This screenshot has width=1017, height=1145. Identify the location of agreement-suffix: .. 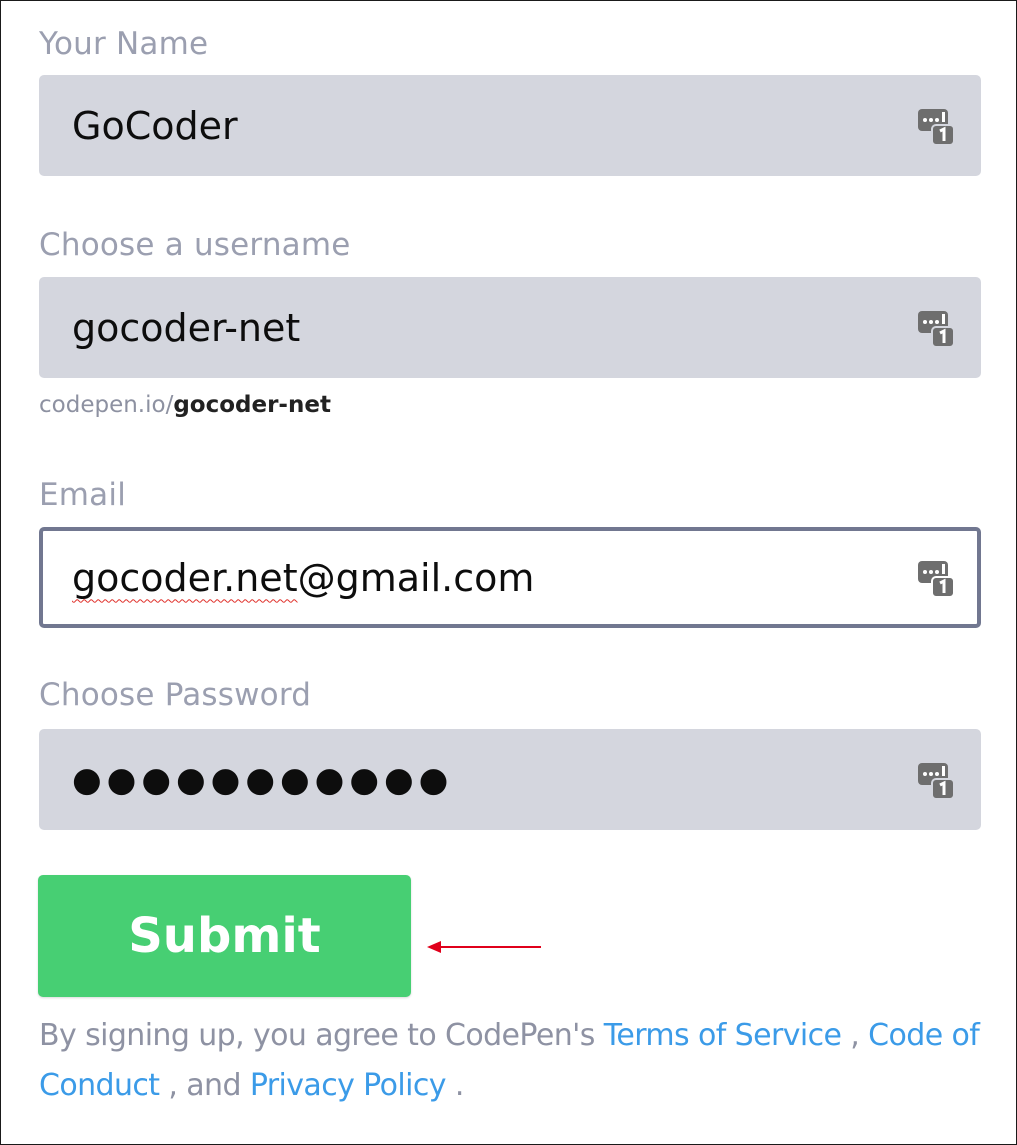
(455, 1085).